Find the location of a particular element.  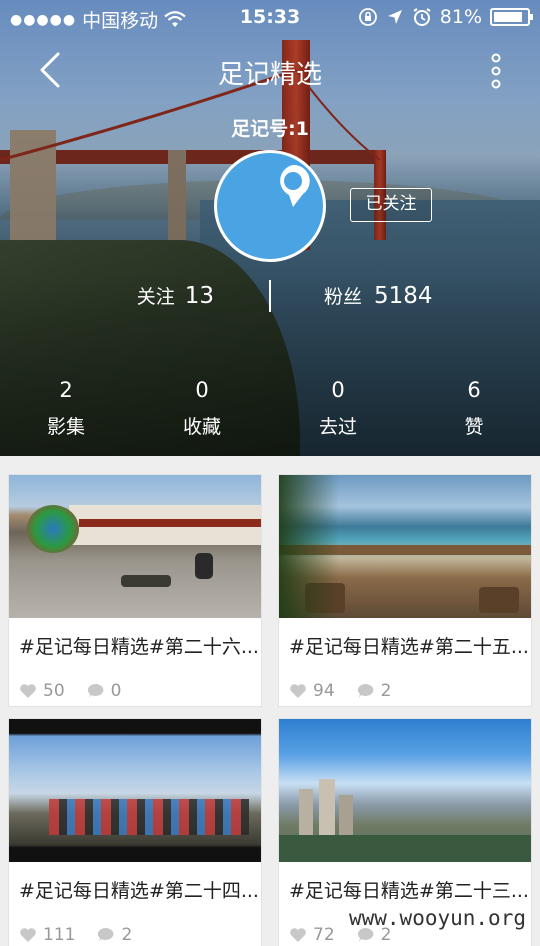

orientation-lock-icon is located at coordinates (367, 17).